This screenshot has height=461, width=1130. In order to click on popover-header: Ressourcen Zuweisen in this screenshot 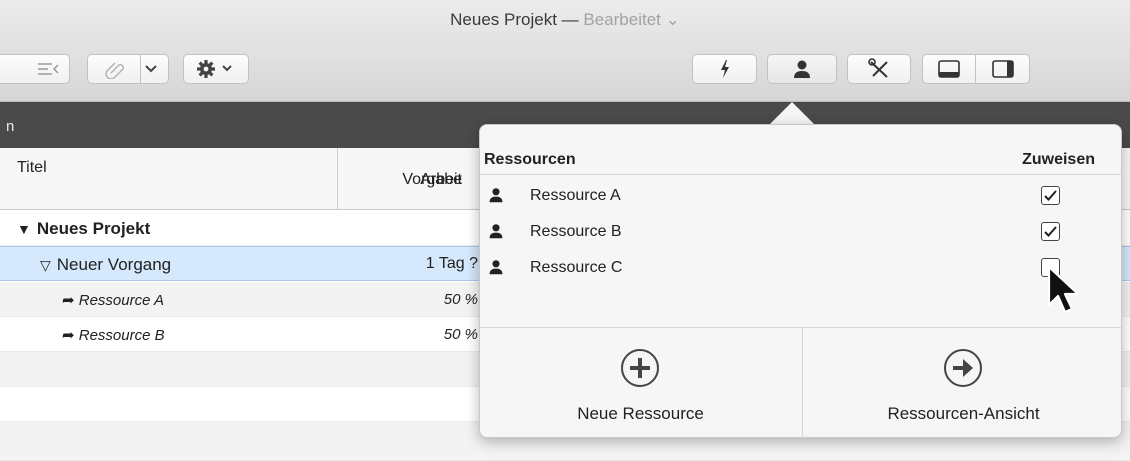, I will do `click(801, 162)`.